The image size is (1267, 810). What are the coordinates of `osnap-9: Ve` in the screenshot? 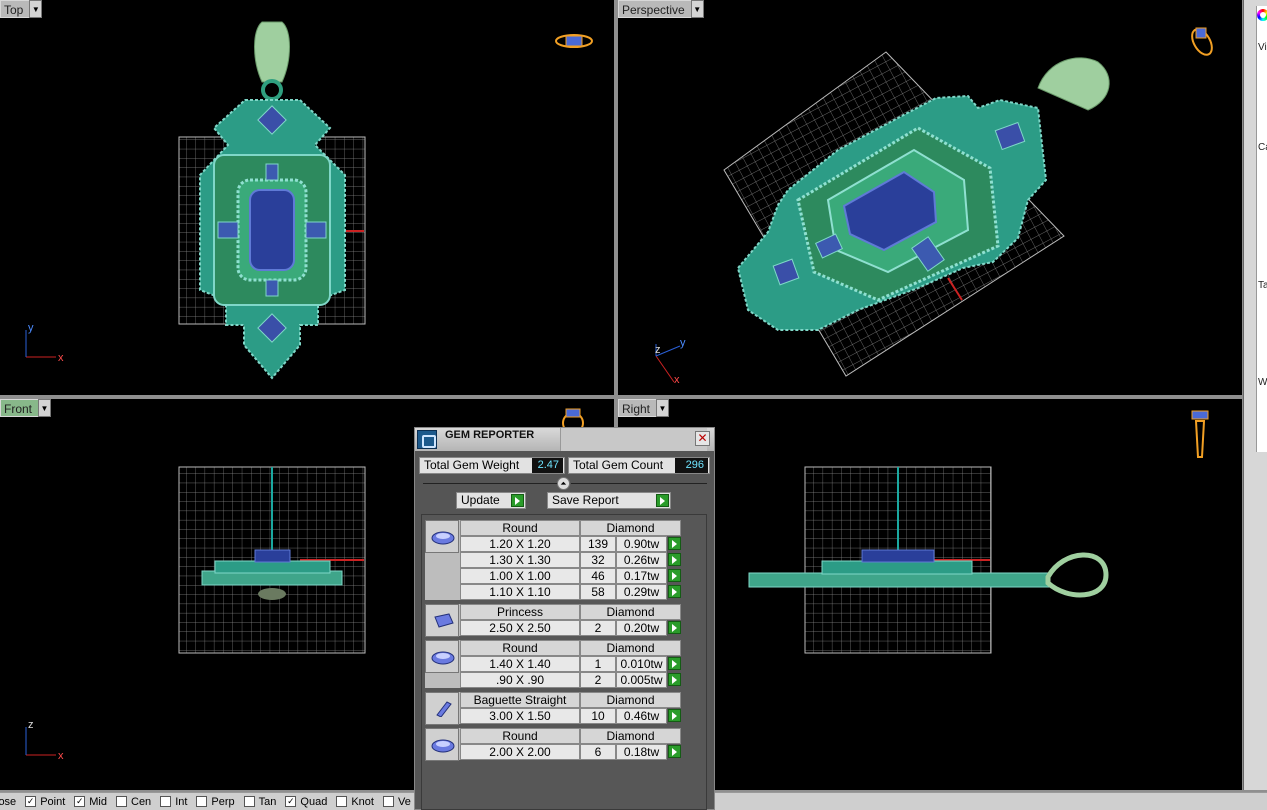 It's located at (396, 801).